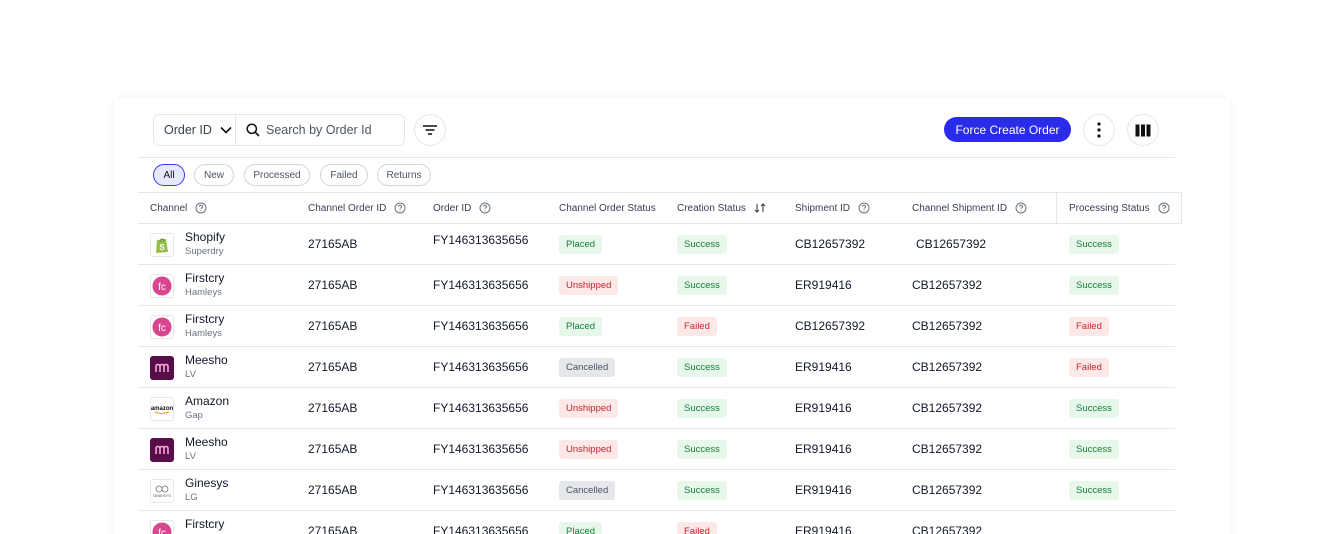  I want to click on channel-order-status-cell: Placed, so click(581, 522).